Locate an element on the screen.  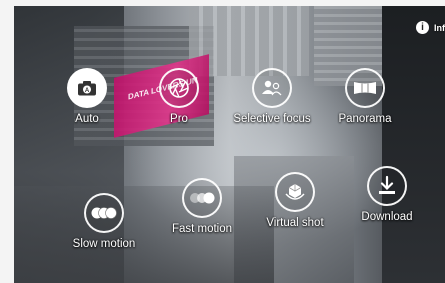
mode-pro: Pro is located at coordinates (179, 96).